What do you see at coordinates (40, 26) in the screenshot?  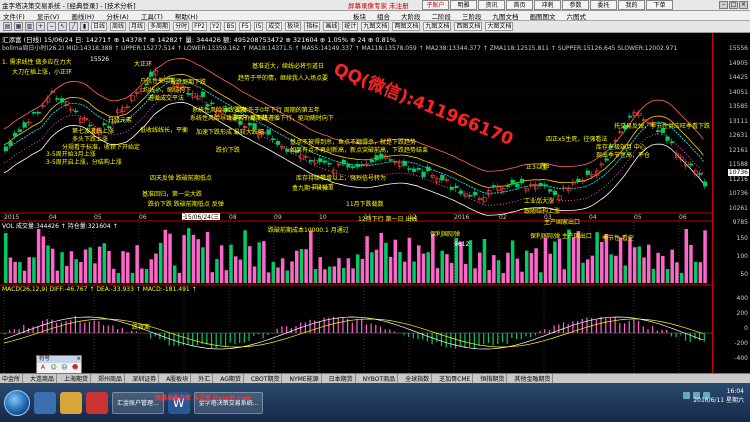 I see `zoom-in-icon: +` at bounding box center [40, 26].